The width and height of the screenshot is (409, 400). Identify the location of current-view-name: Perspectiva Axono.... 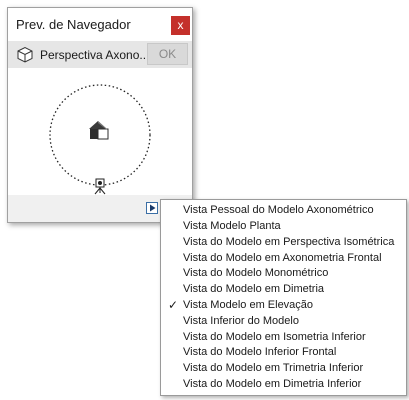
(93, 55).